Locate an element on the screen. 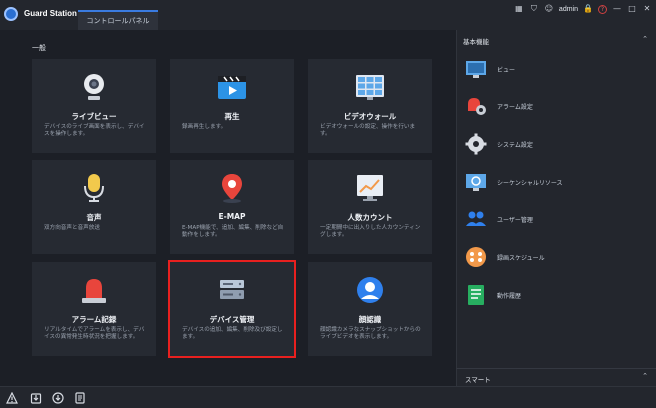 The height and width of the screenshot is (408, 656). tile-description: ビデオウォールの設定、操作を行います。 is located at coordinates (368, 130).